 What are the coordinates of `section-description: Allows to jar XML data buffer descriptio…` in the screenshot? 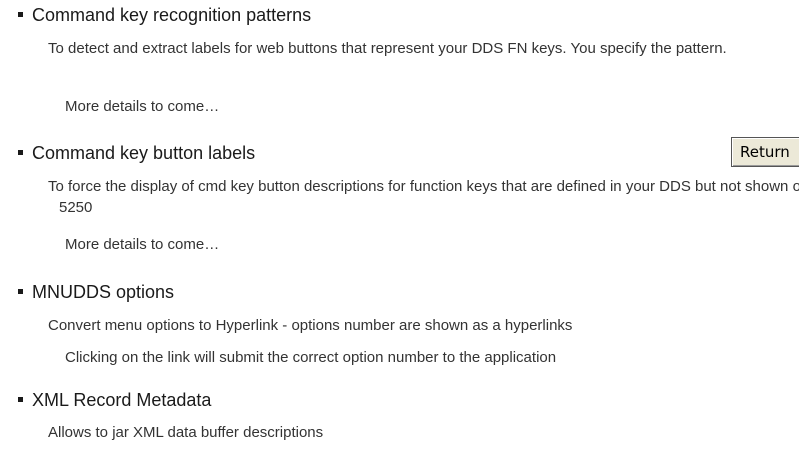 It's located at (186, 432).